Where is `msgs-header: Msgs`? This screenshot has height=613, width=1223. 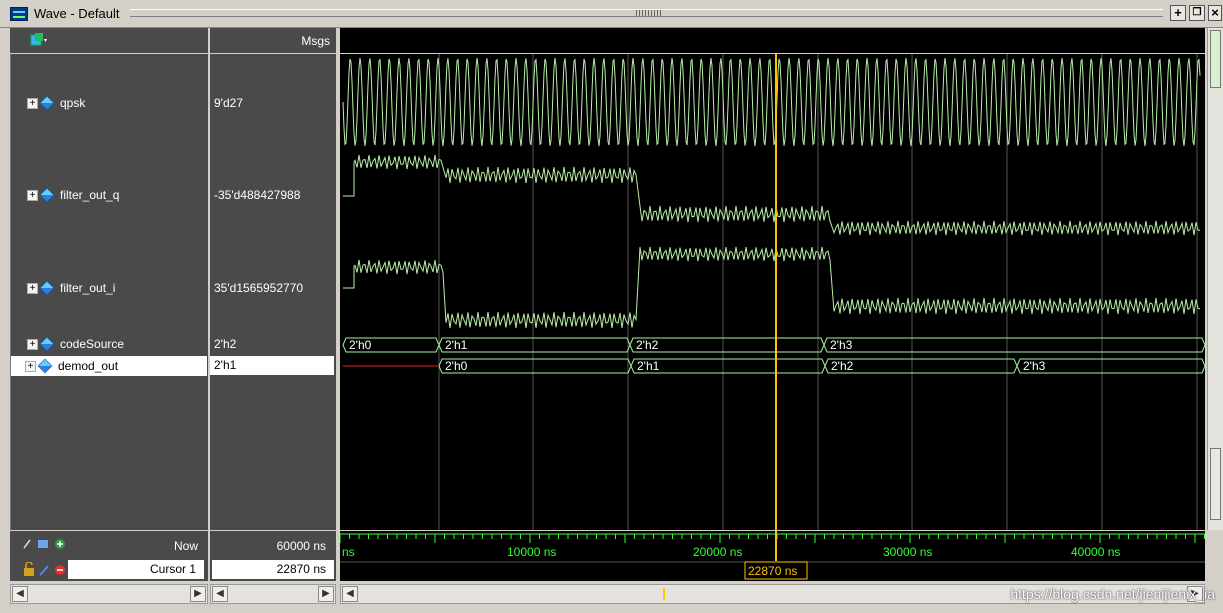
msgs-header: Msgs is located at coordinates (273, 40).